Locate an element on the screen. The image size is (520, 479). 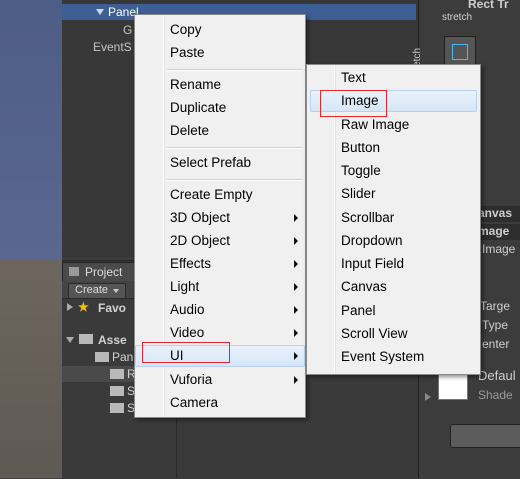
submenu-item-event-system: Event System is located at coordinates (393, 357).